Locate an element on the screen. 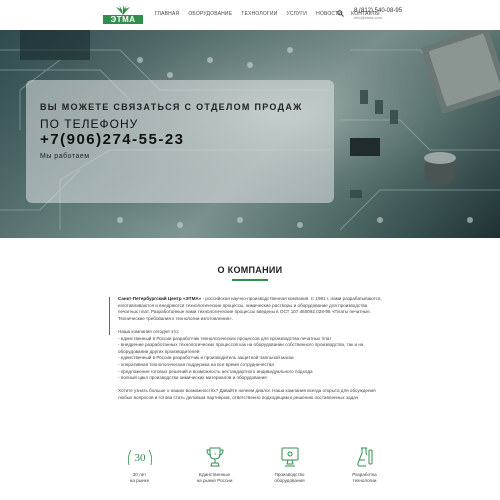 This screenshot has height=500, width=500. nav-home: Главная is located at coordinates (167, 14).